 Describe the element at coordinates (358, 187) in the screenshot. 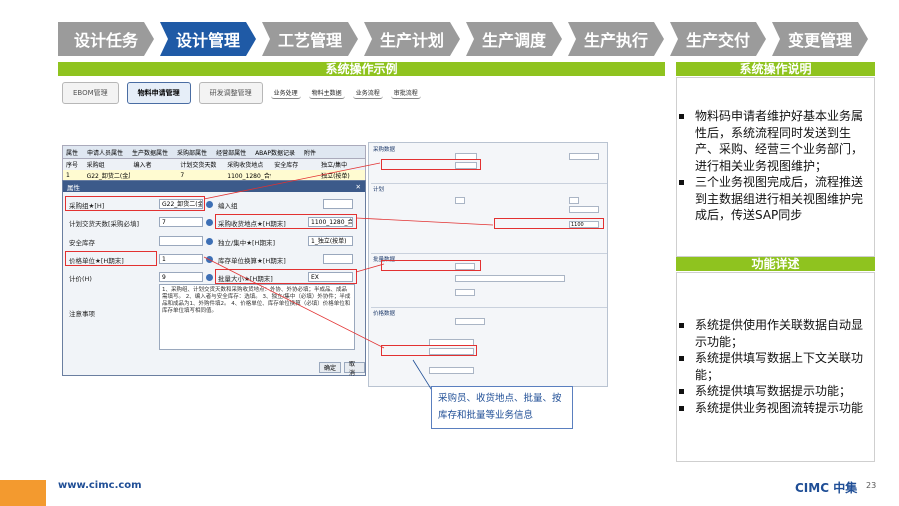

I see `close-icon: ✕` at that location.